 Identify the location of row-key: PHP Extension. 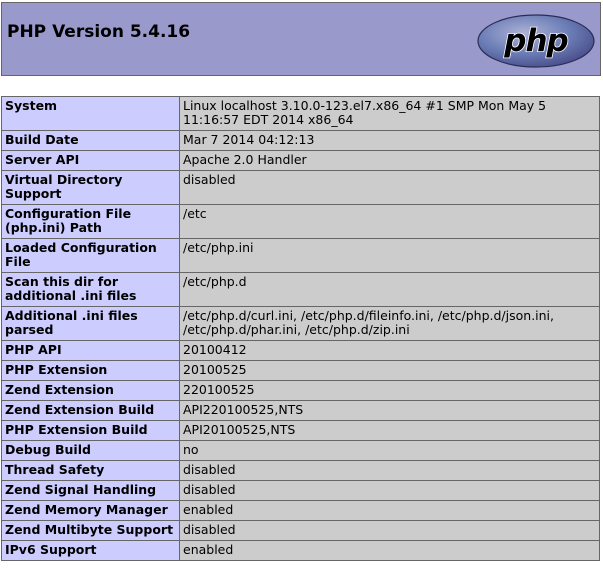
(90, 370).